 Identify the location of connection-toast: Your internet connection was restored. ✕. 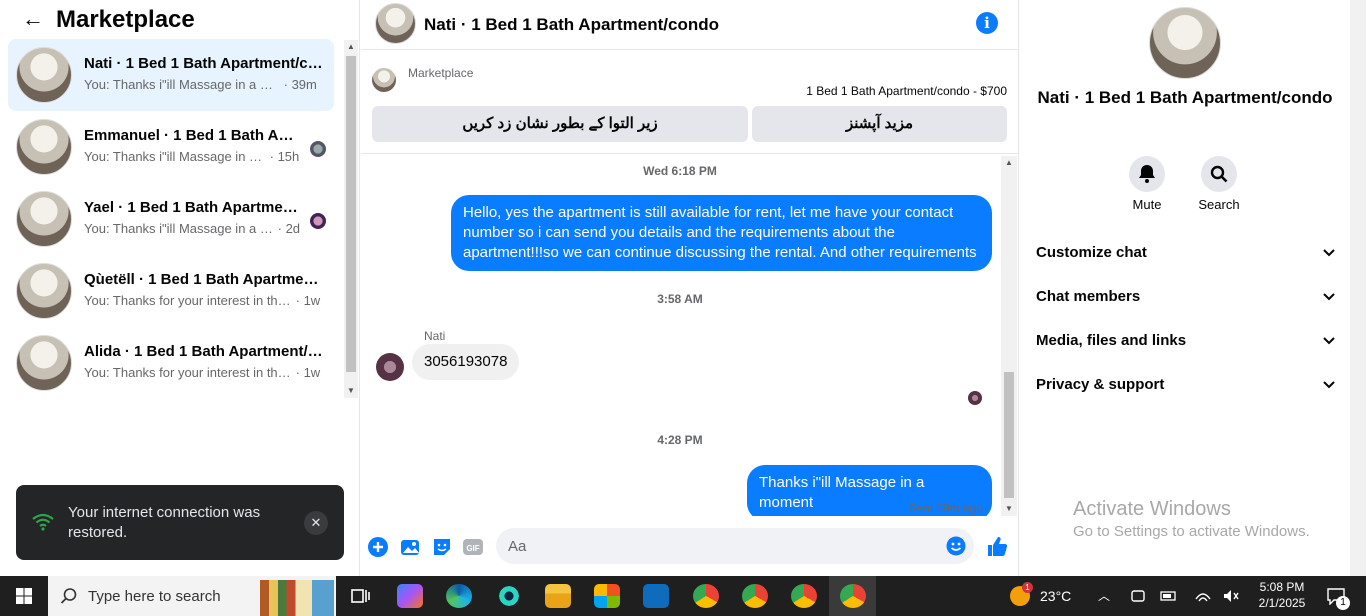
(180, 522).